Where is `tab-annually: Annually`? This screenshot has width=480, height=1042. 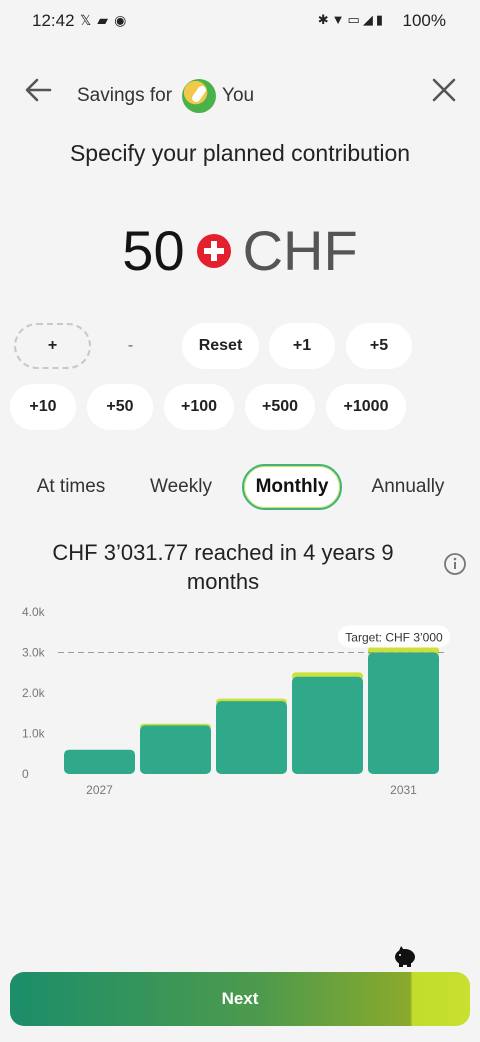 tab-annually: Annually is located at coordinates (408, 487).